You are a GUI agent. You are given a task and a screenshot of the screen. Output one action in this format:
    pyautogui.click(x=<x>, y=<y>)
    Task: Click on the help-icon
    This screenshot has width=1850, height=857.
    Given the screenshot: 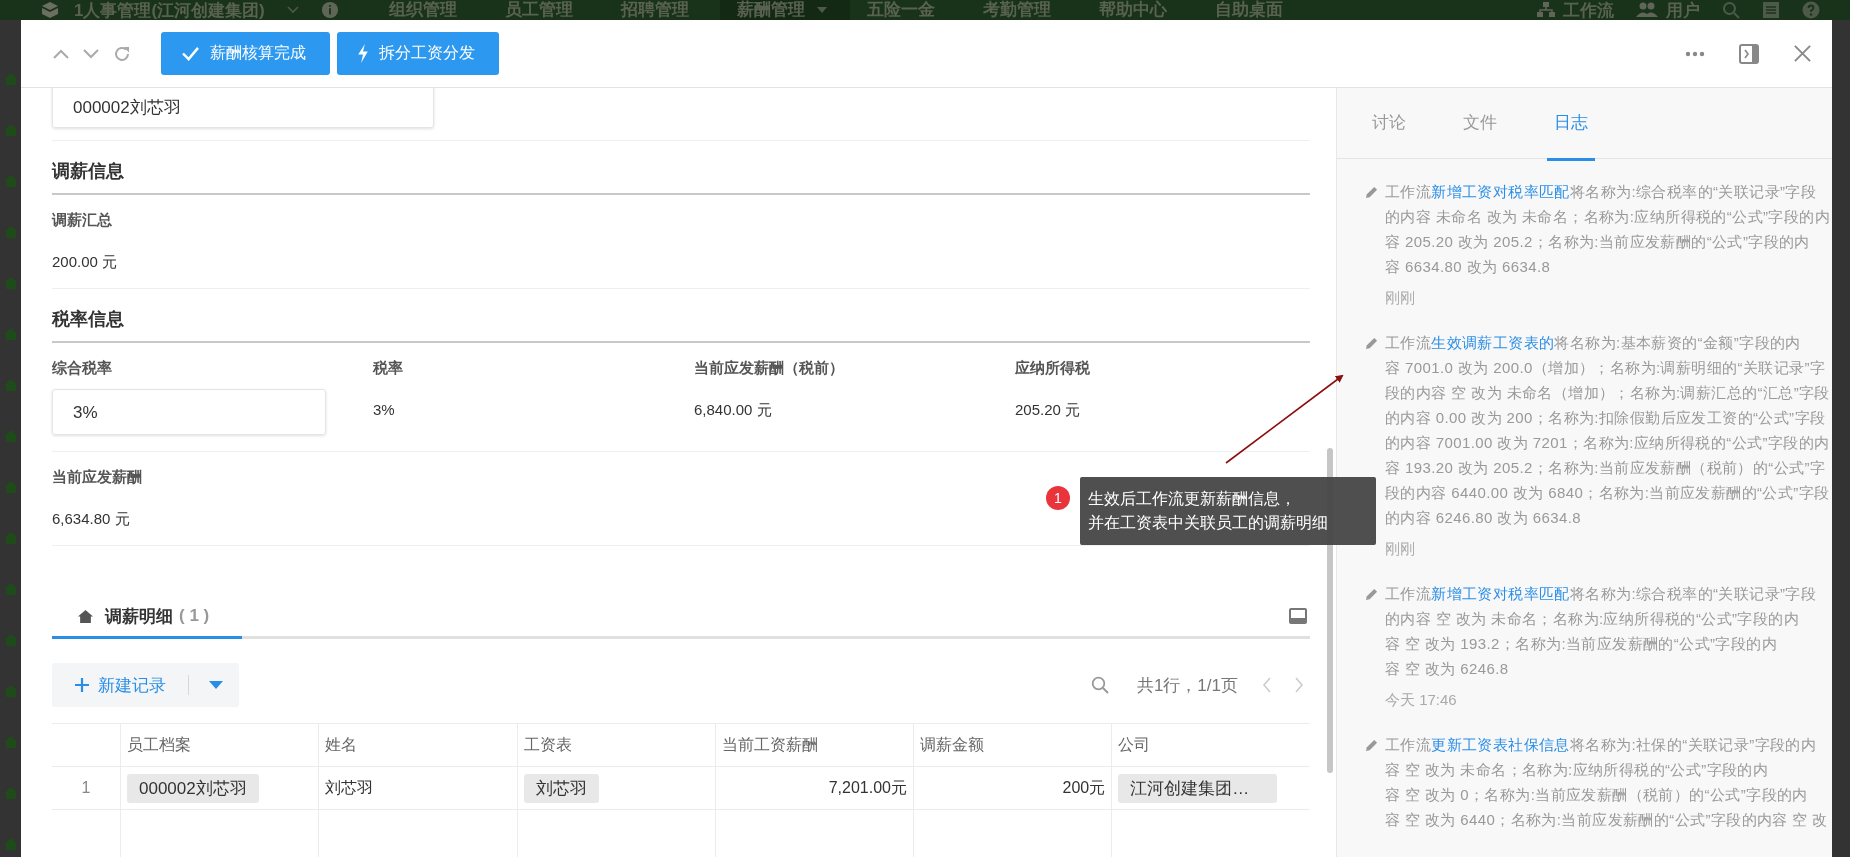 What is the action you would take?
    pyautogui.click(x=1811, y=10)
    